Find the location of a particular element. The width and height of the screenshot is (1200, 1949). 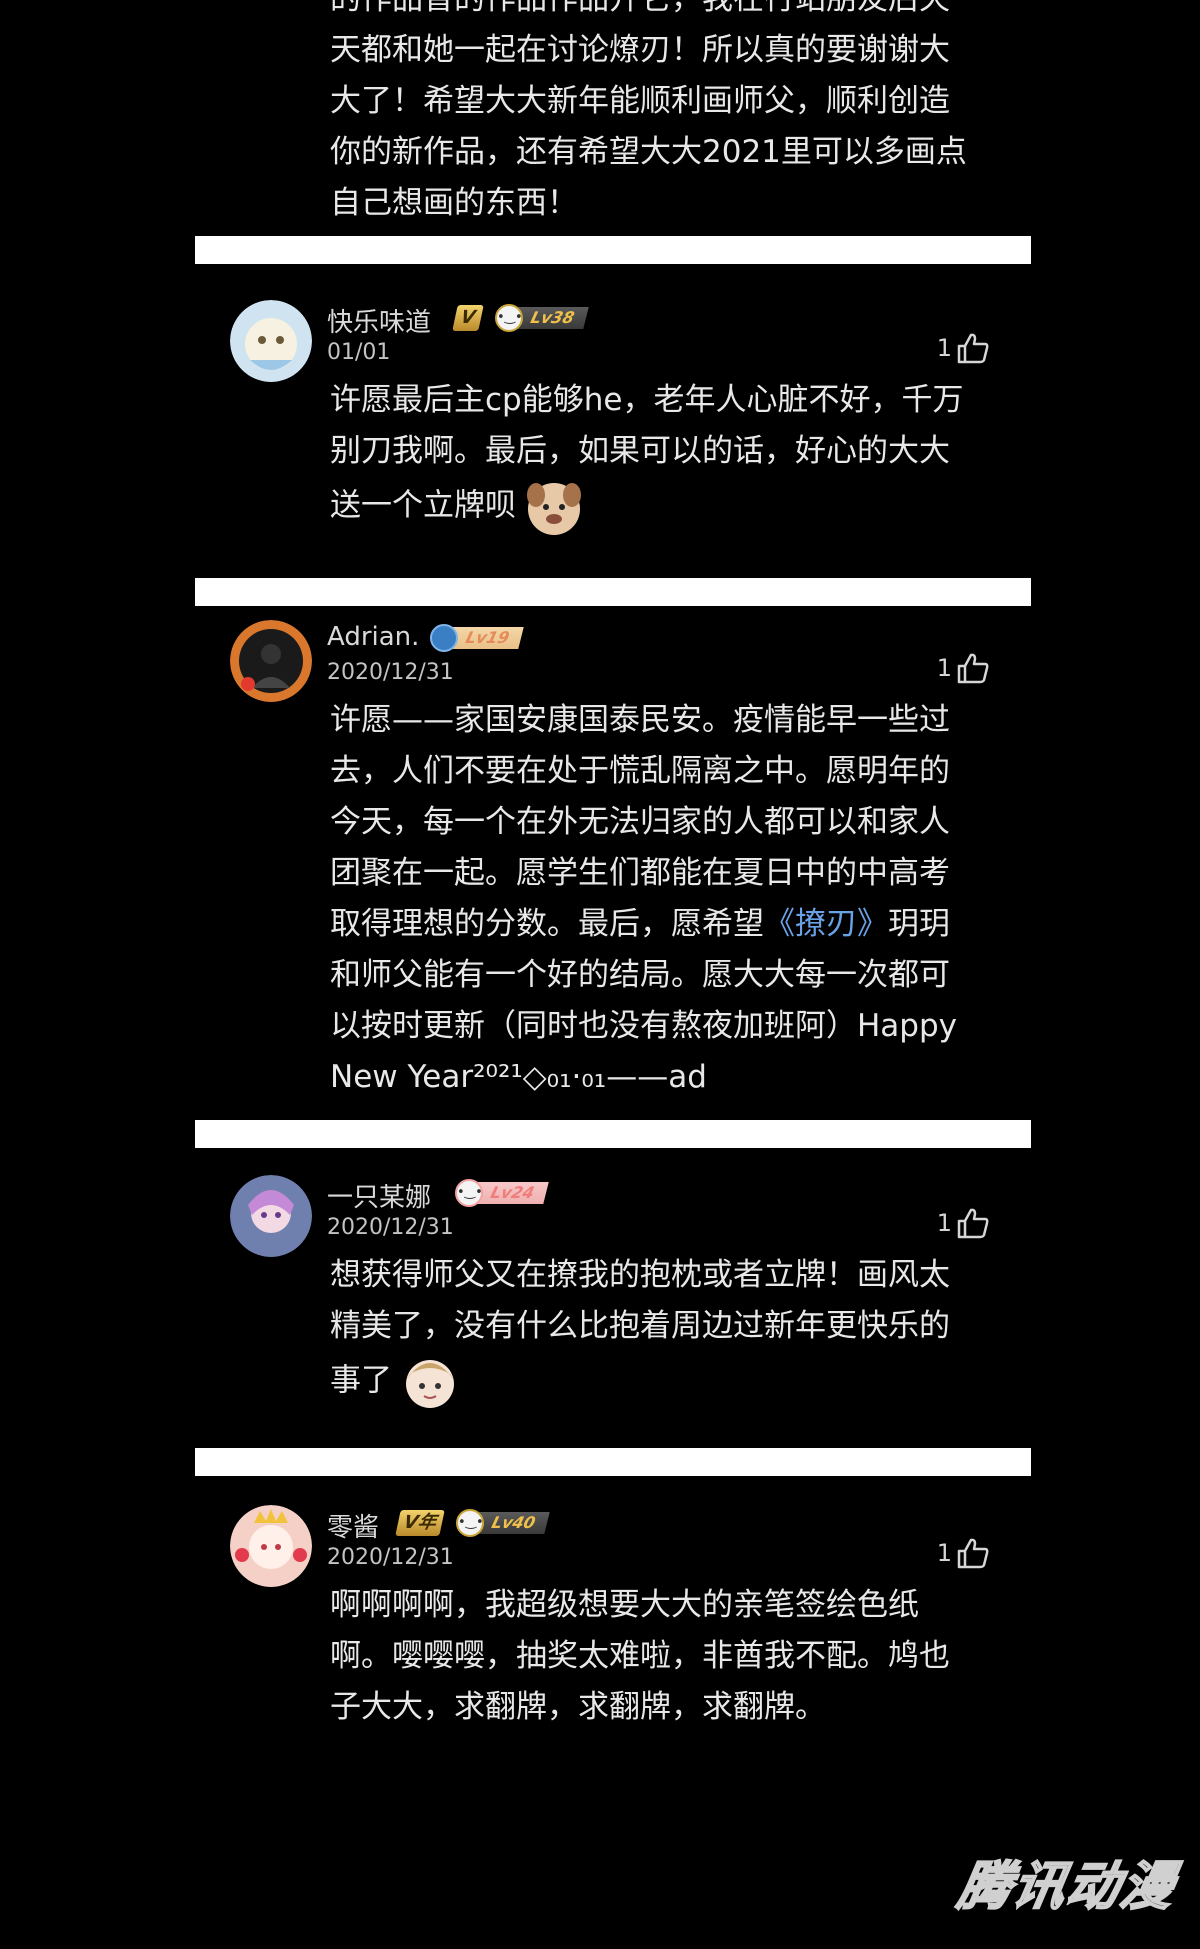

text-line: 别刀我啊。最后，如果可以的话，好心的大大 is located at coordinates (640, 451).